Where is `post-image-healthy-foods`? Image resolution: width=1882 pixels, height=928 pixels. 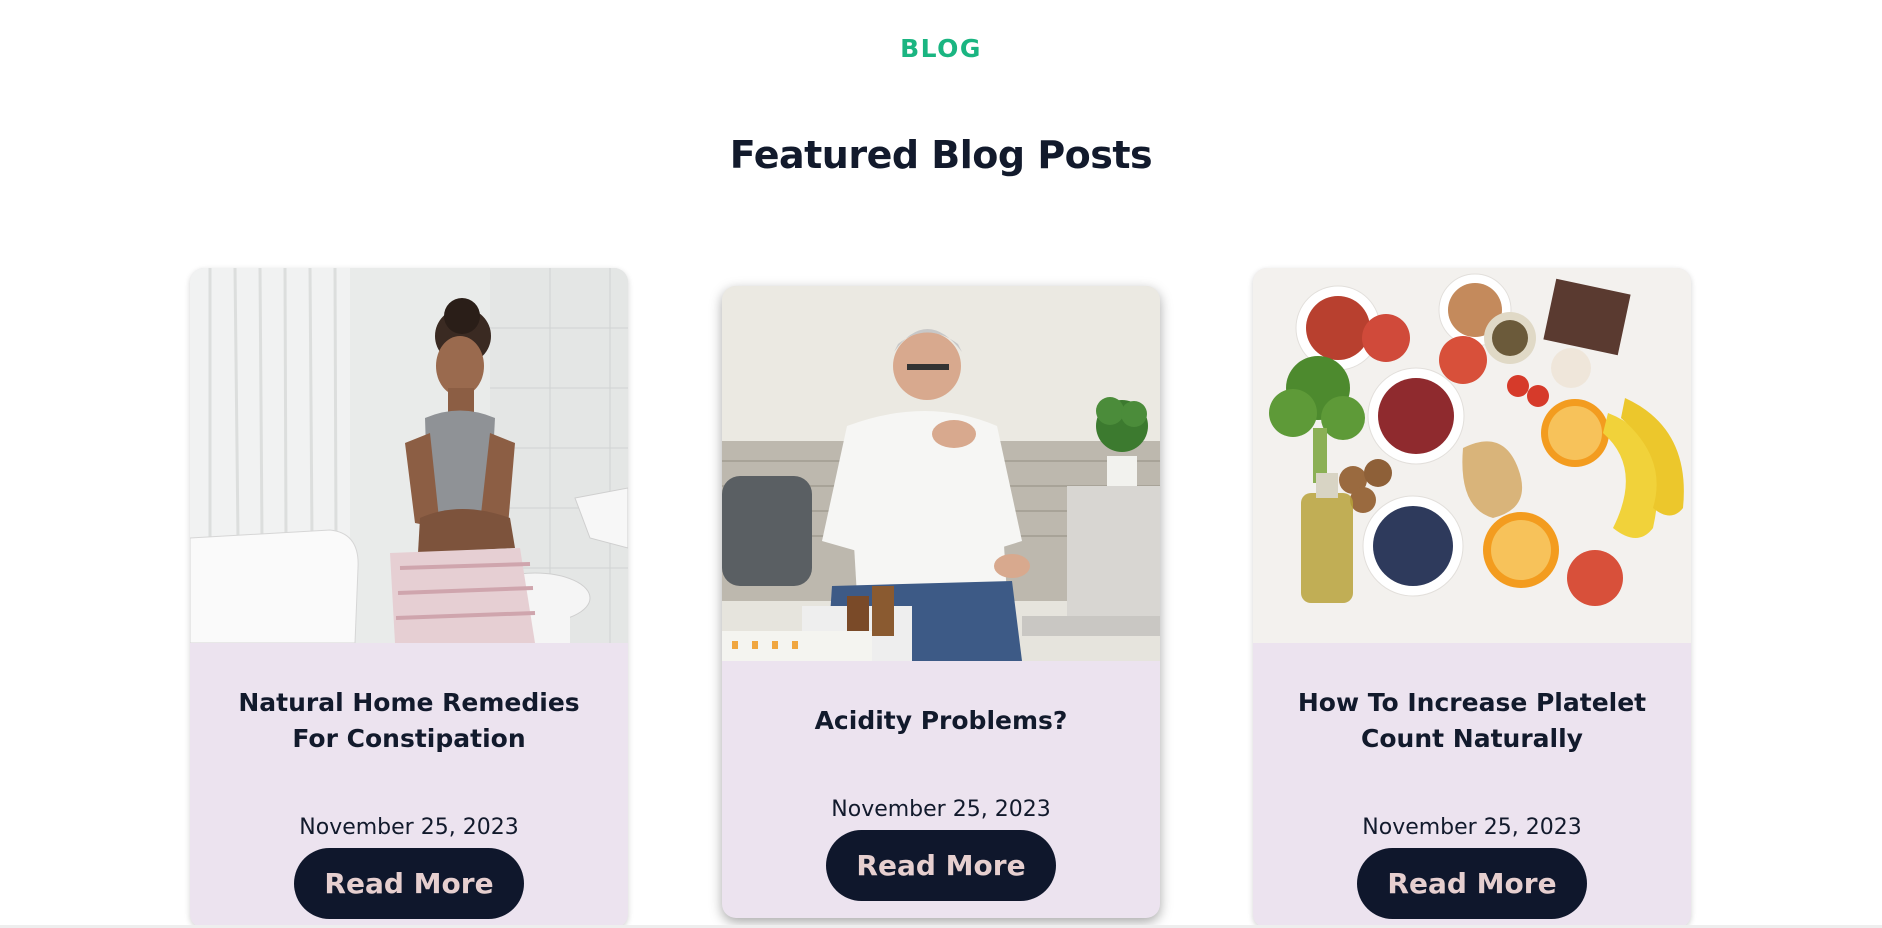 post-image-healthy-foods is located at coordinates (1472, 455).